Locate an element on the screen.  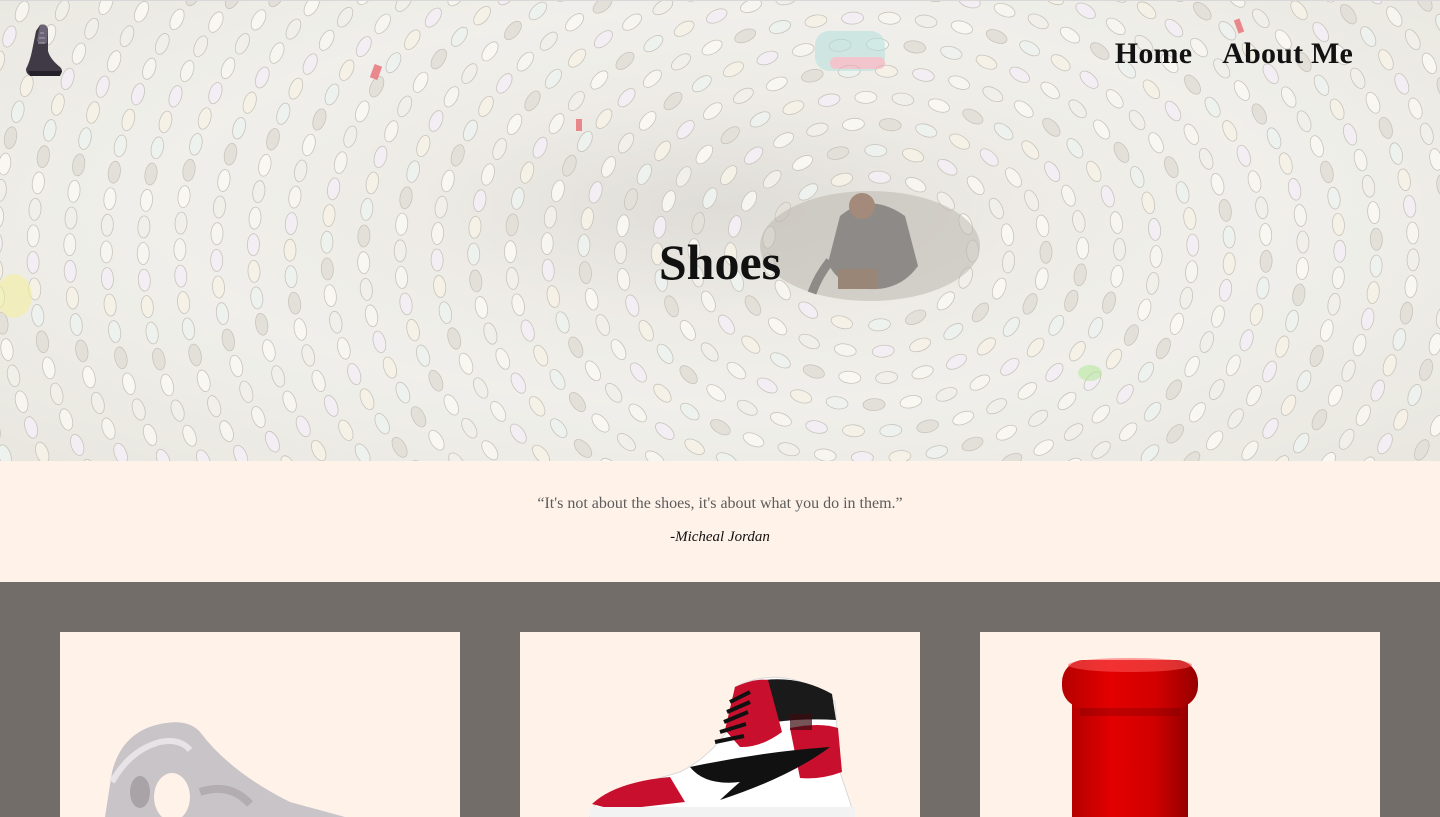
red-boot-image is located at coordinates (1130, 737).